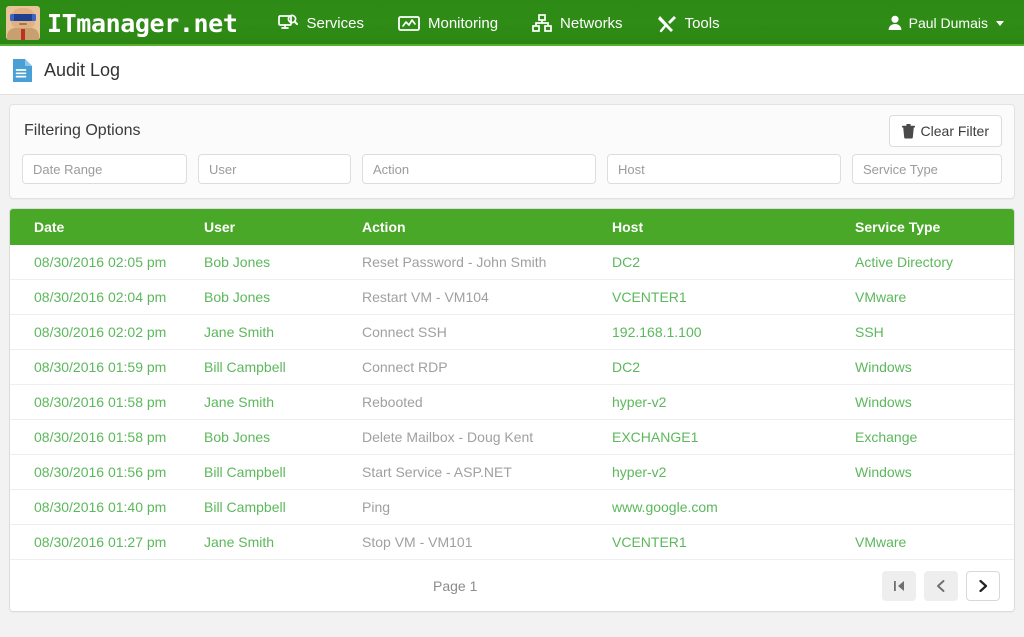 The width and height of the screenshot is (1024, 637). I want to click on mascot-icon, so click(23, 23).